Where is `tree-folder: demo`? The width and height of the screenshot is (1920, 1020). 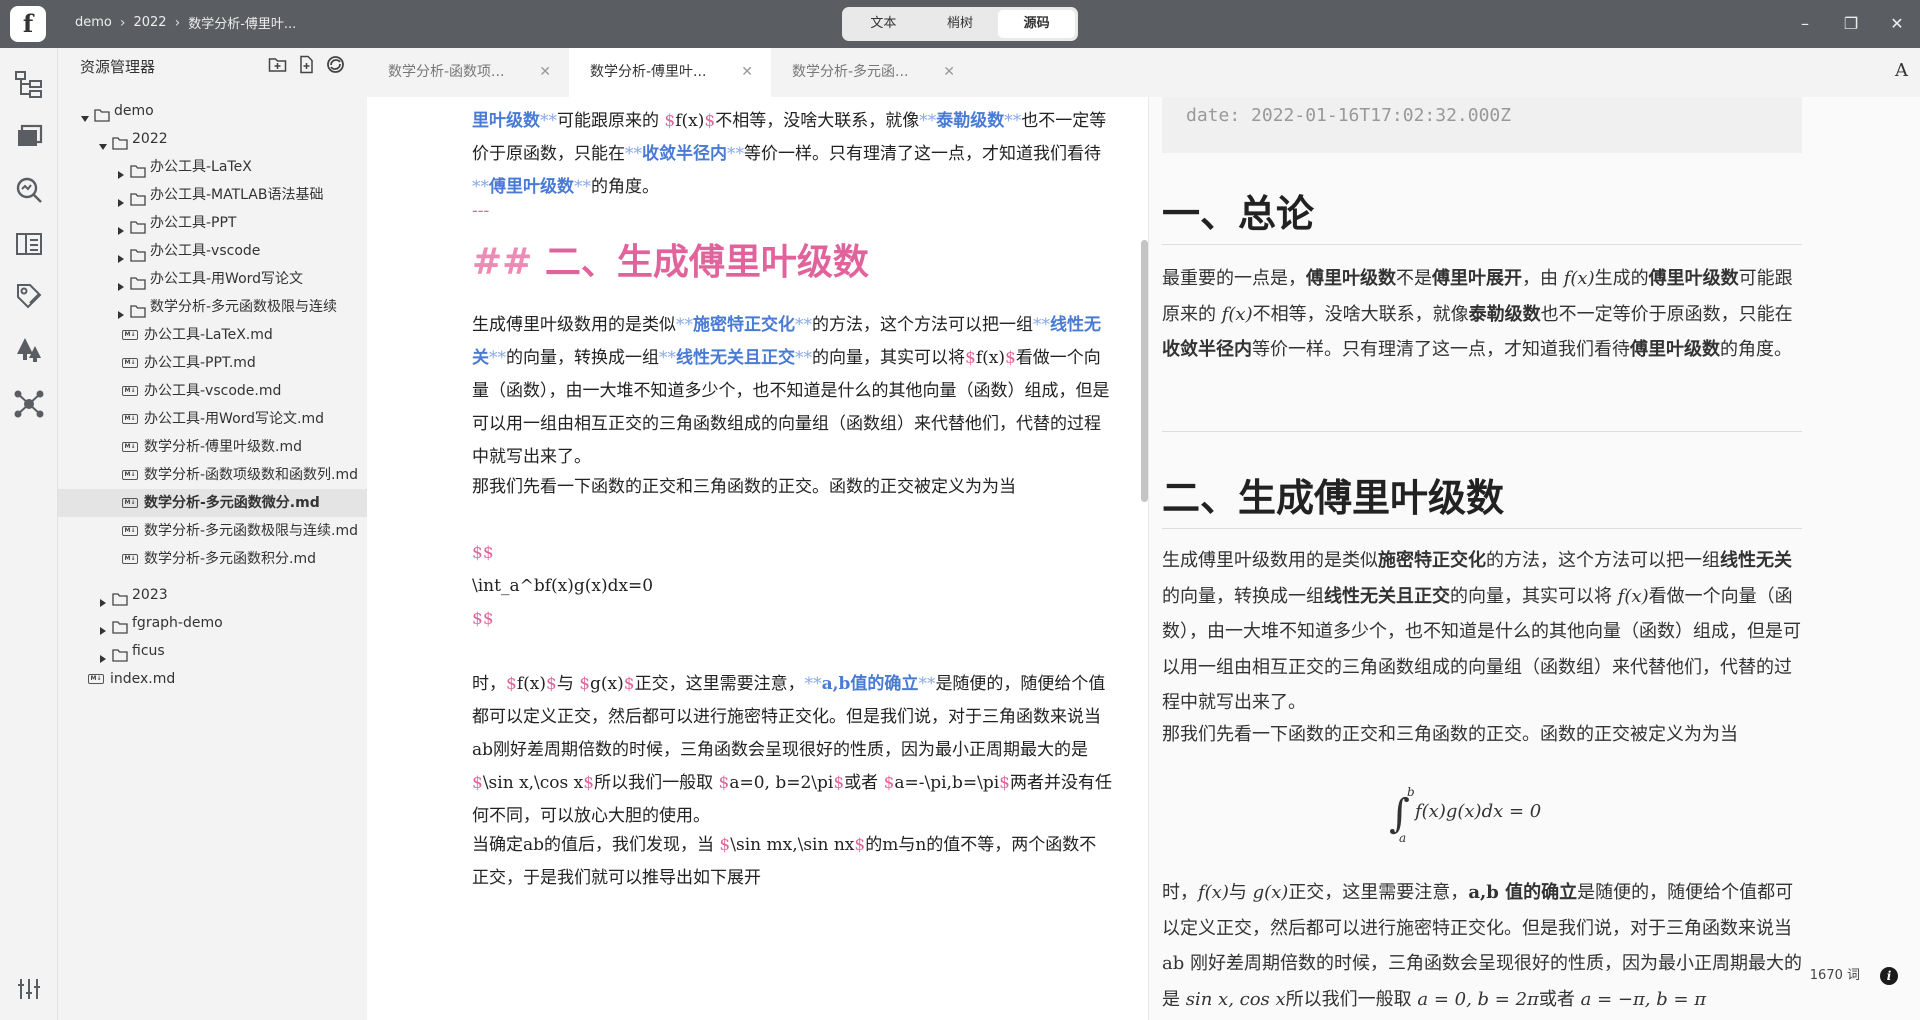
tree-folder: demo is located at coordinates (212, 111).